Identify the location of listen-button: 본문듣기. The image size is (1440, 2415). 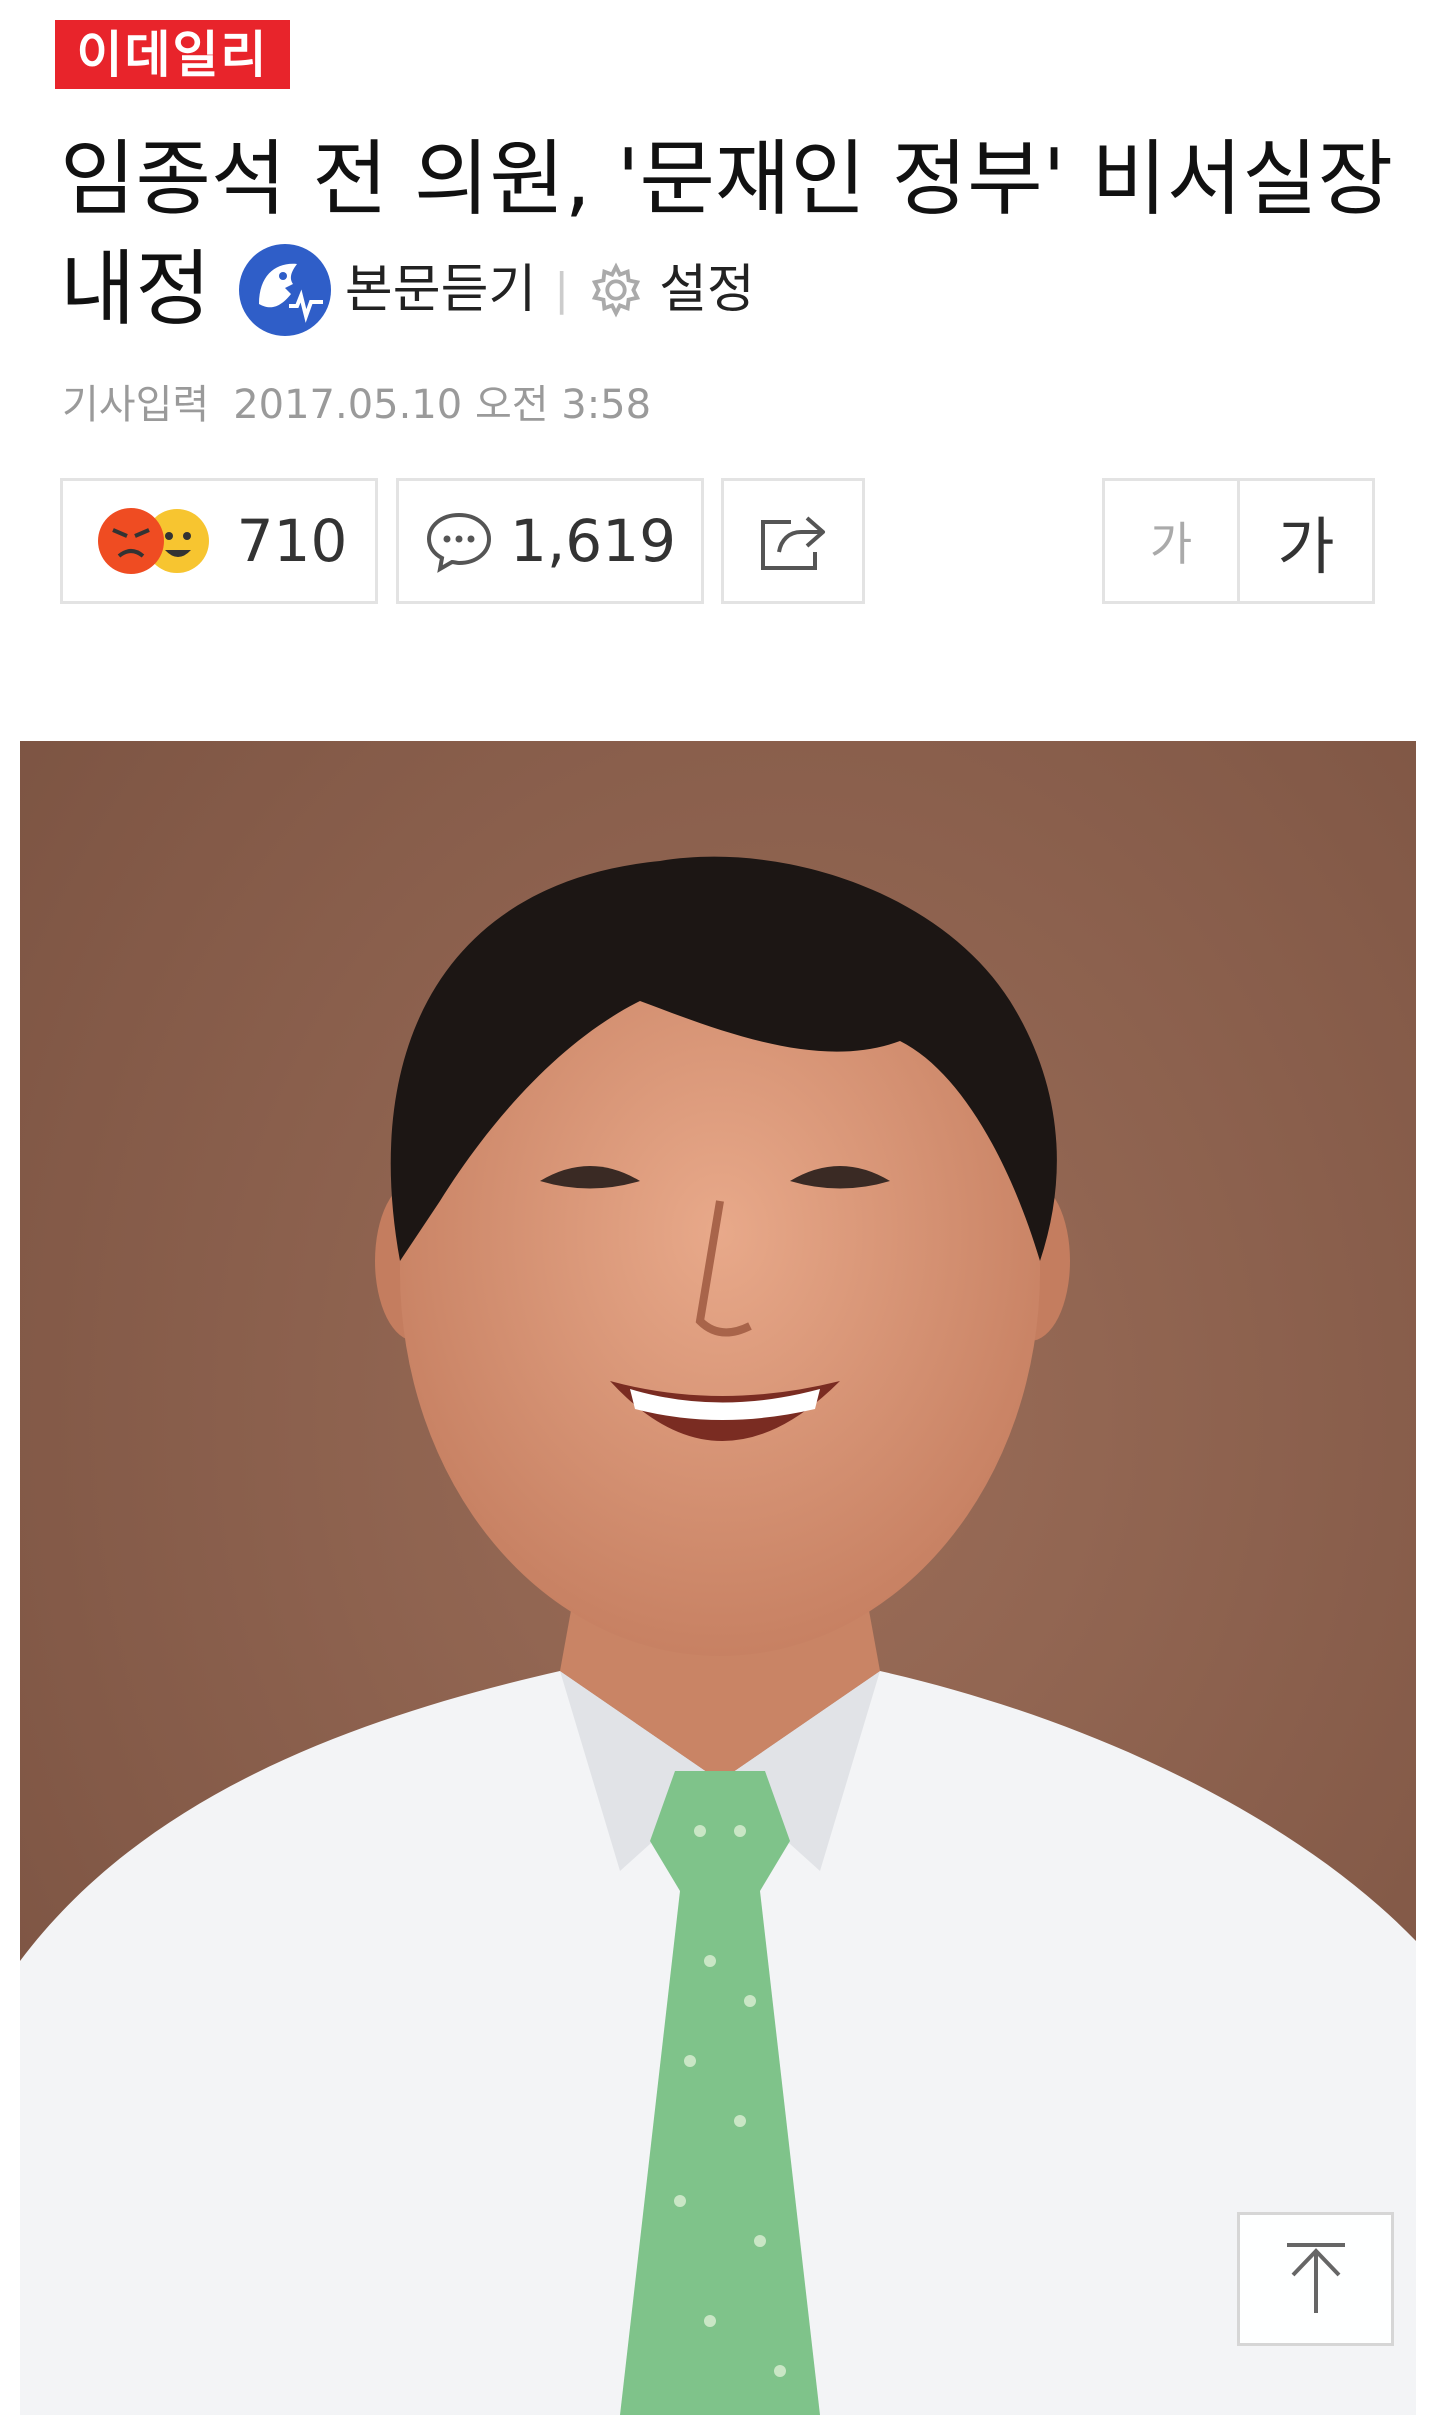
(440, 290).